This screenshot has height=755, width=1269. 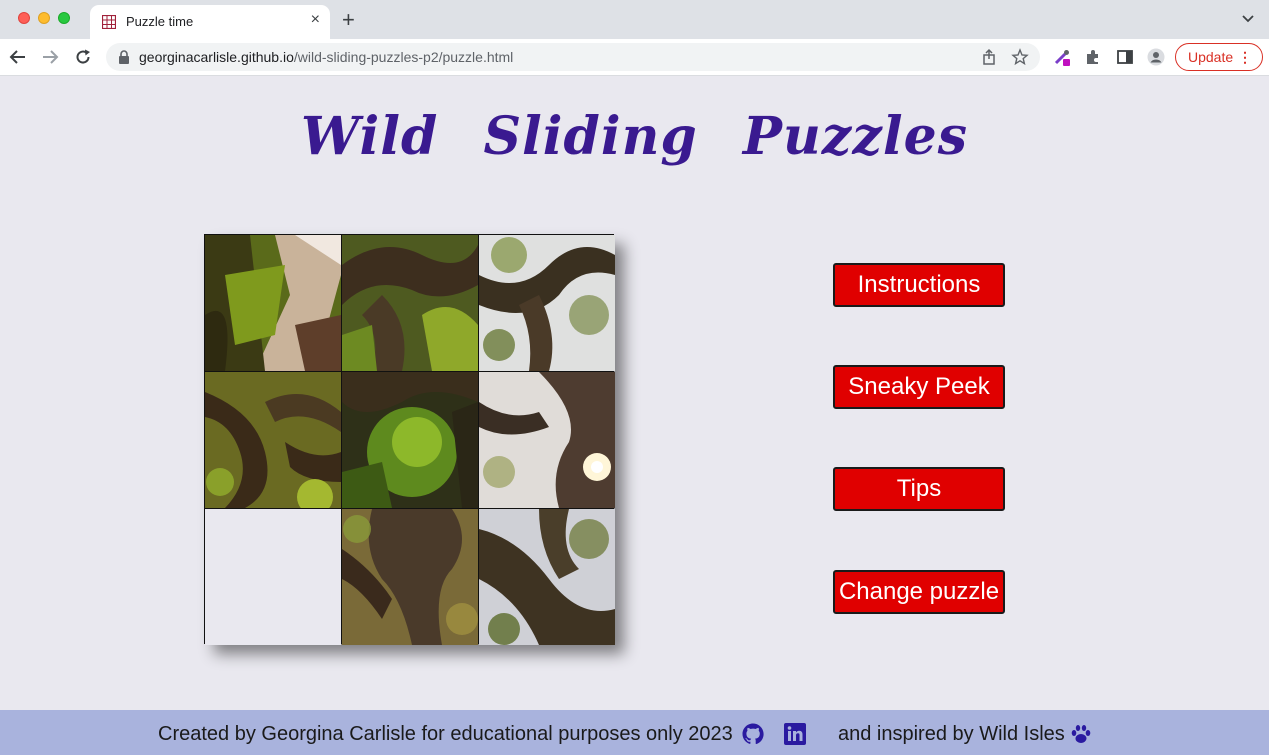 What do you see at coordinates (216, 57) in the screenshot?
I see `url-host: georginacarlisle.github.io` at bounding box center [216, 57].